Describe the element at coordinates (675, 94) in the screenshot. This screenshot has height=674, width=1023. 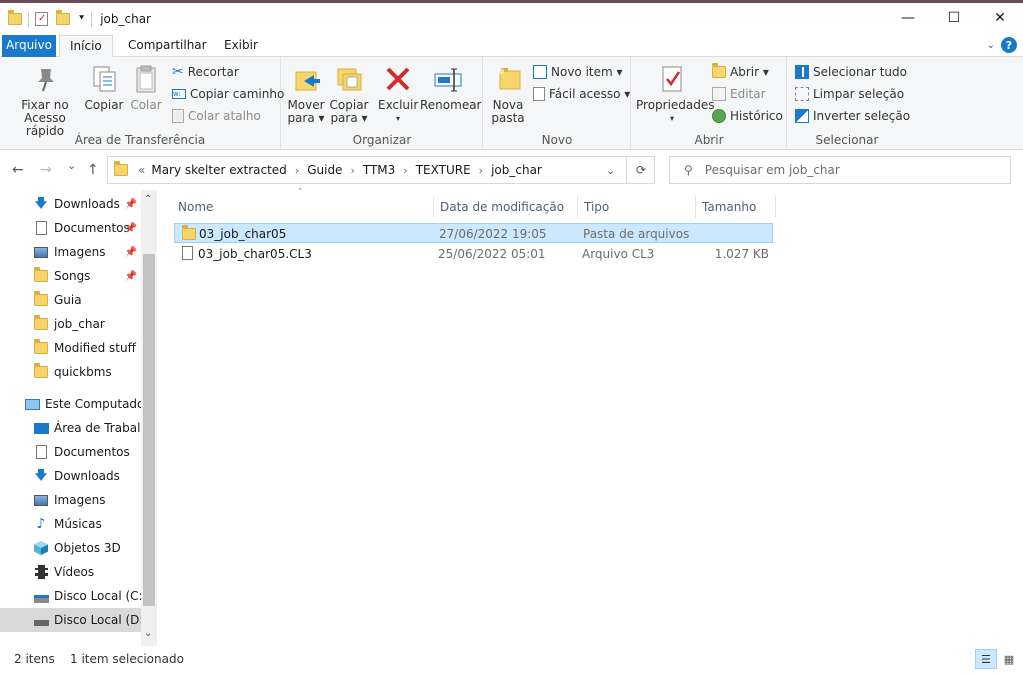
I see `properties-button: Propriedades ▾` at that location.